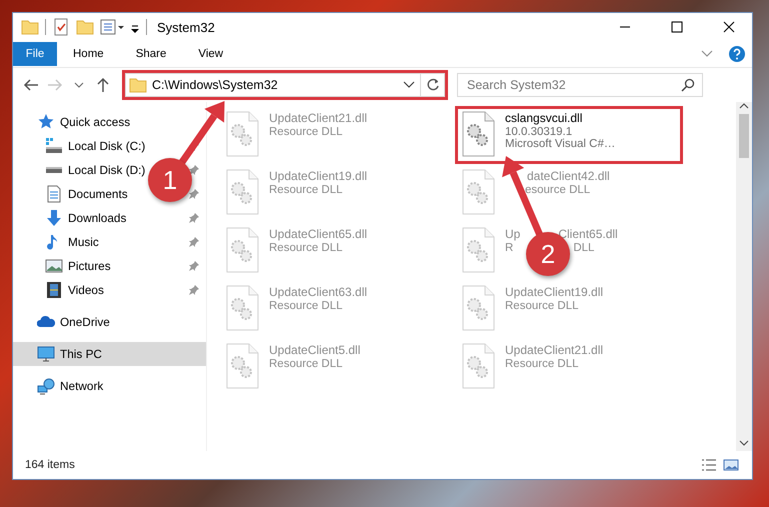 This screenshot has height=507, width=769. What do you see at coordinates (31, 85) in the screenshot?
I see `back-arrow-icon` at bounding box center [31, 85].